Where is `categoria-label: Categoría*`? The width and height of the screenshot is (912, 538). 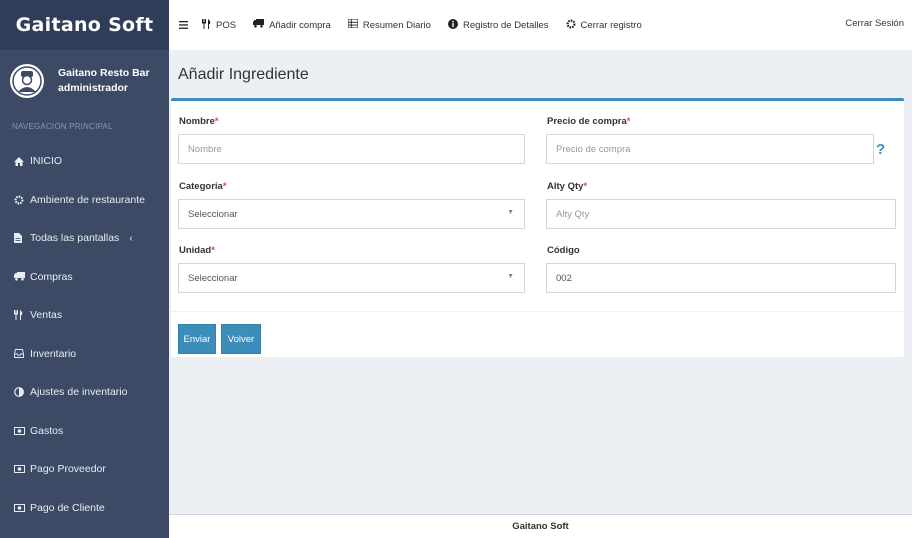
categoria-label: Categoría* is located at coordinates (203, 186).